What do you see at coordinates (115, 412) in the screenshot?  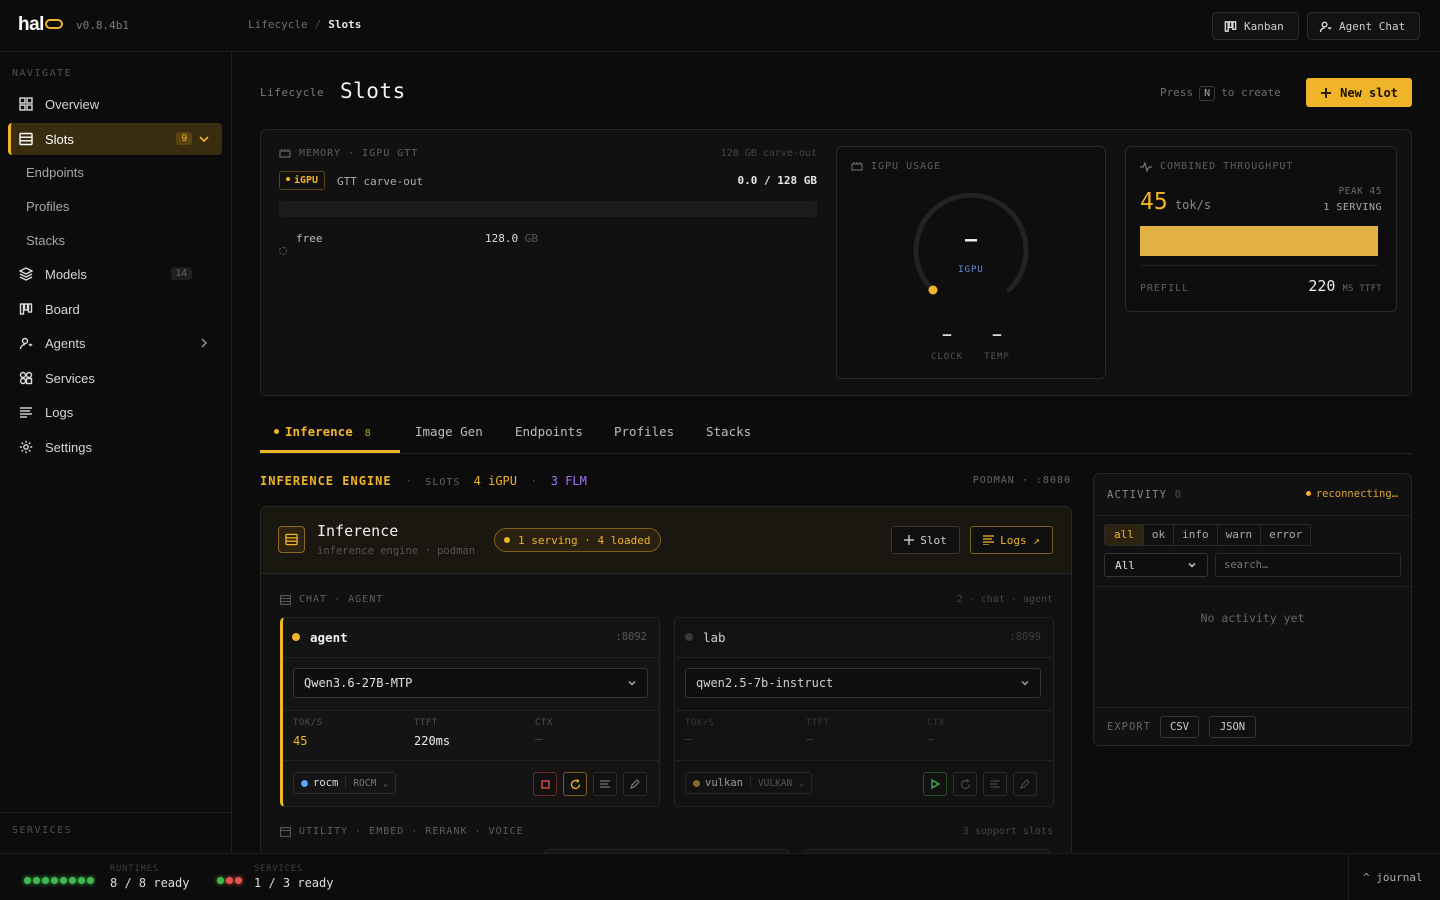 I see `sidebar-item-logs: Logs` at bounding box center [115, 412].